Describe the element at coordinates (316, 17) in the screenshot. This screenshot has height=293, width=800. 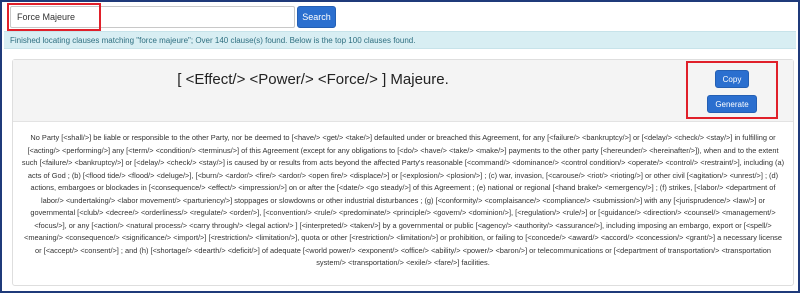
I see `search-button: Search` at that location.